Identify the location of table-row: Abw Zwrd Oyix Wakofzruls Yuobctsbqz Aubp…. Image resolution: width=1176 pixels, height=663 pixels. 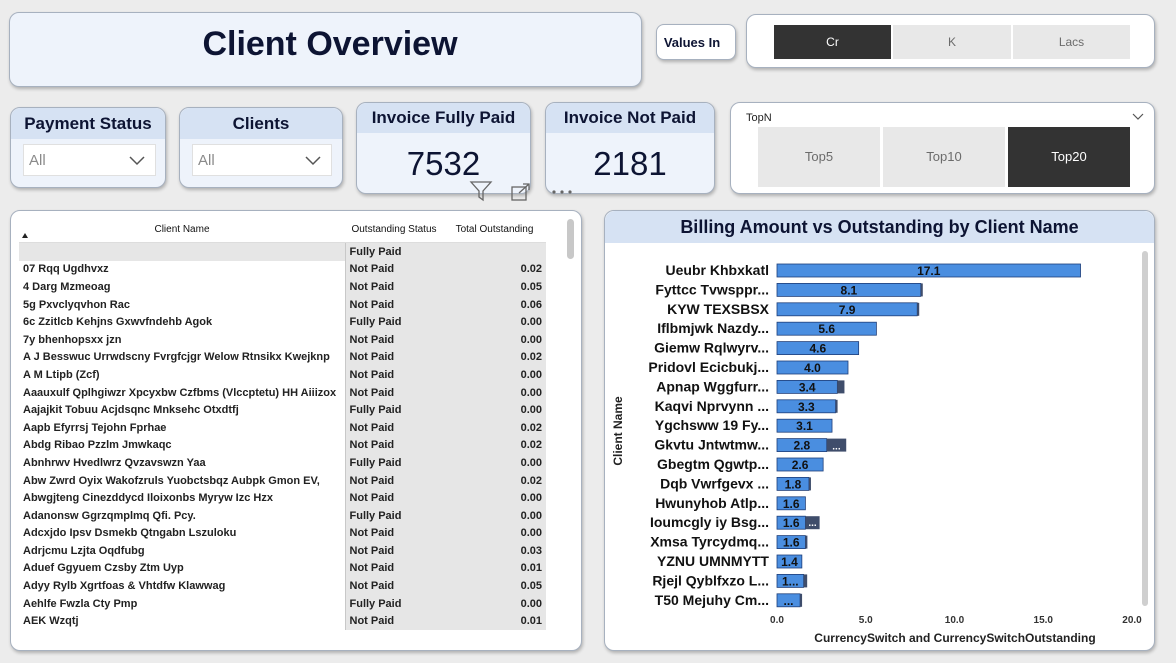
(282, 480).